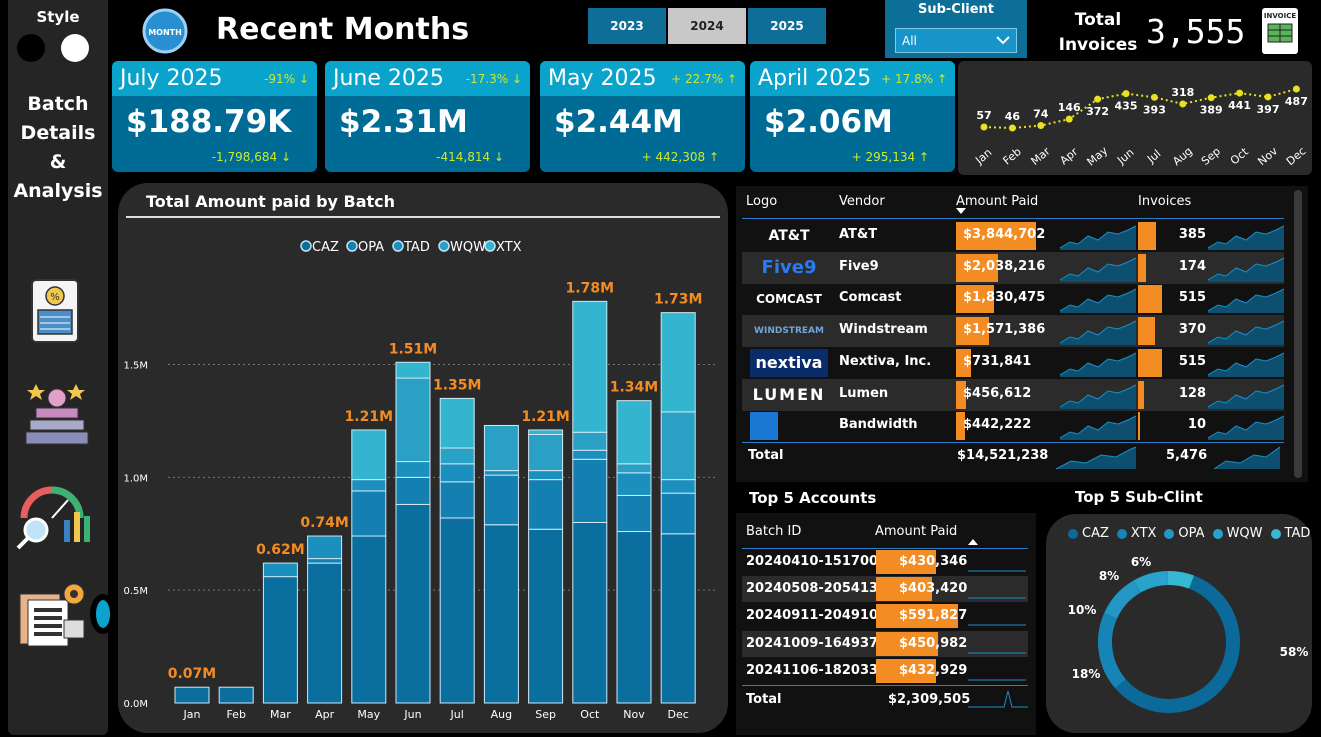 Image resolution: width=1321 pixels, height=737 pixels. What do you see at coordinates (1164, 201) in the screenshot?
I see `header-invoices: Invoices` at bounding box center [1164, 201].